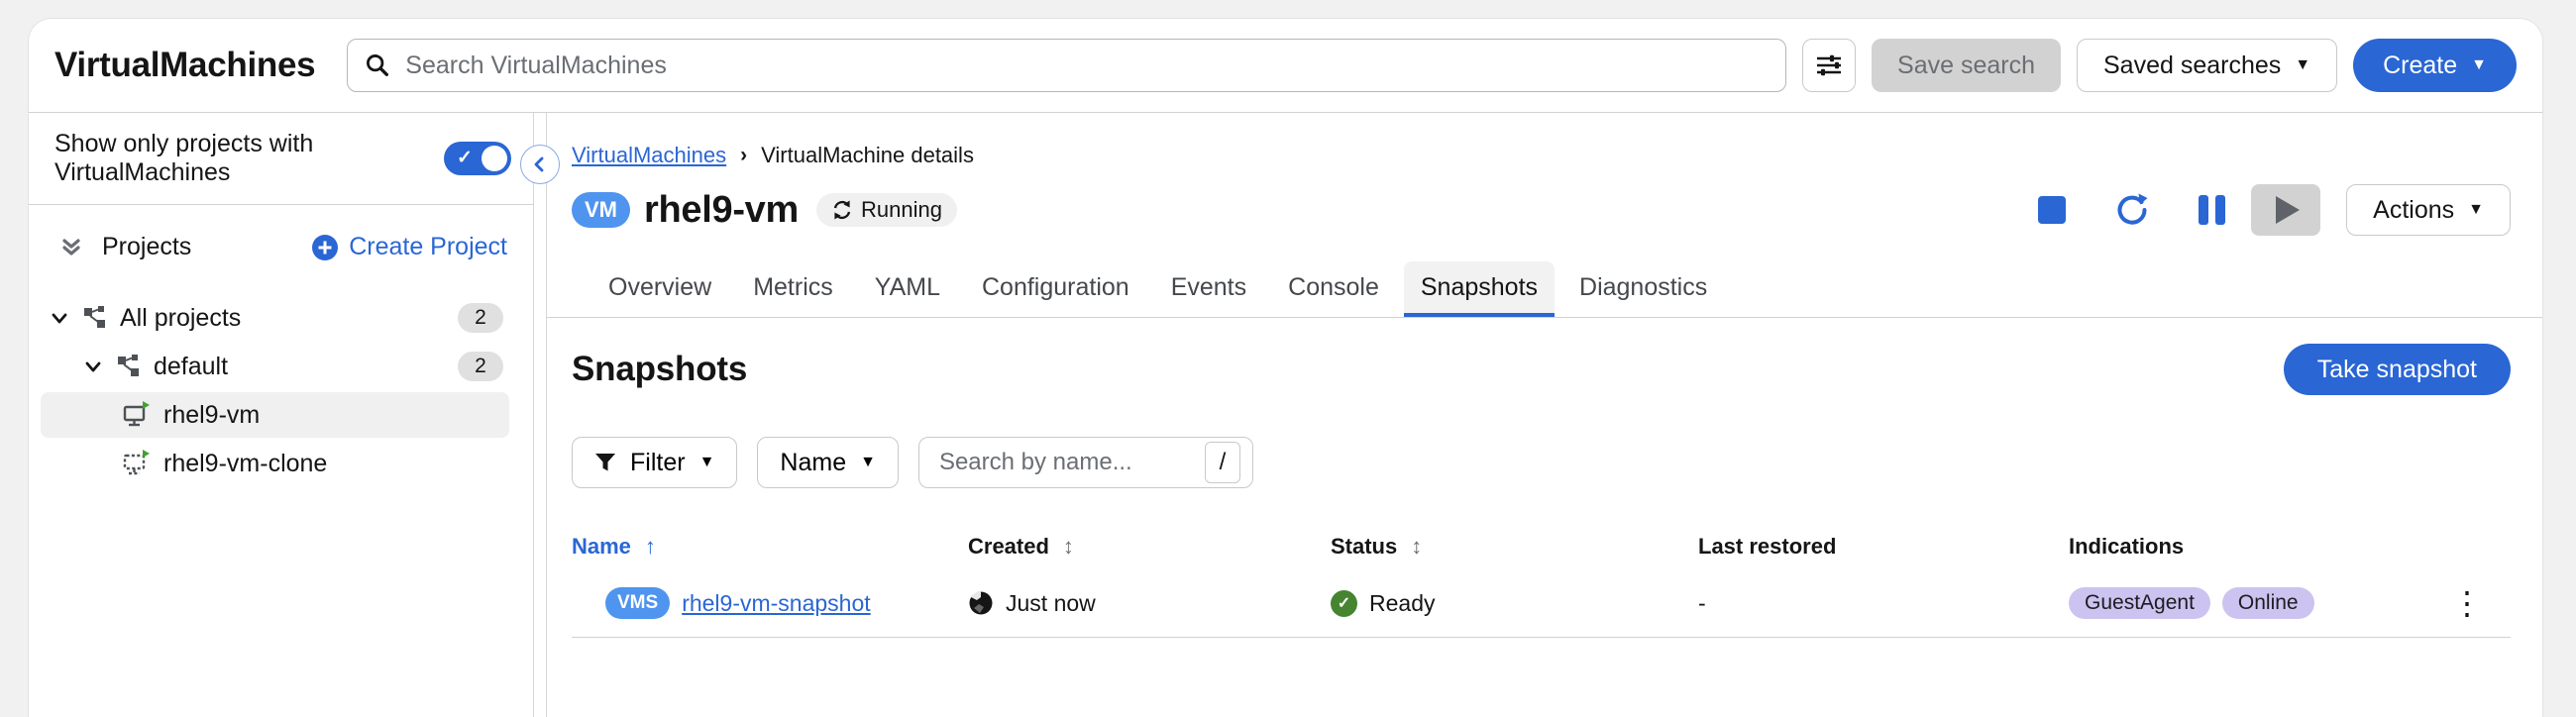  I want to click on created-cell: Just now, so click(1149, 603).